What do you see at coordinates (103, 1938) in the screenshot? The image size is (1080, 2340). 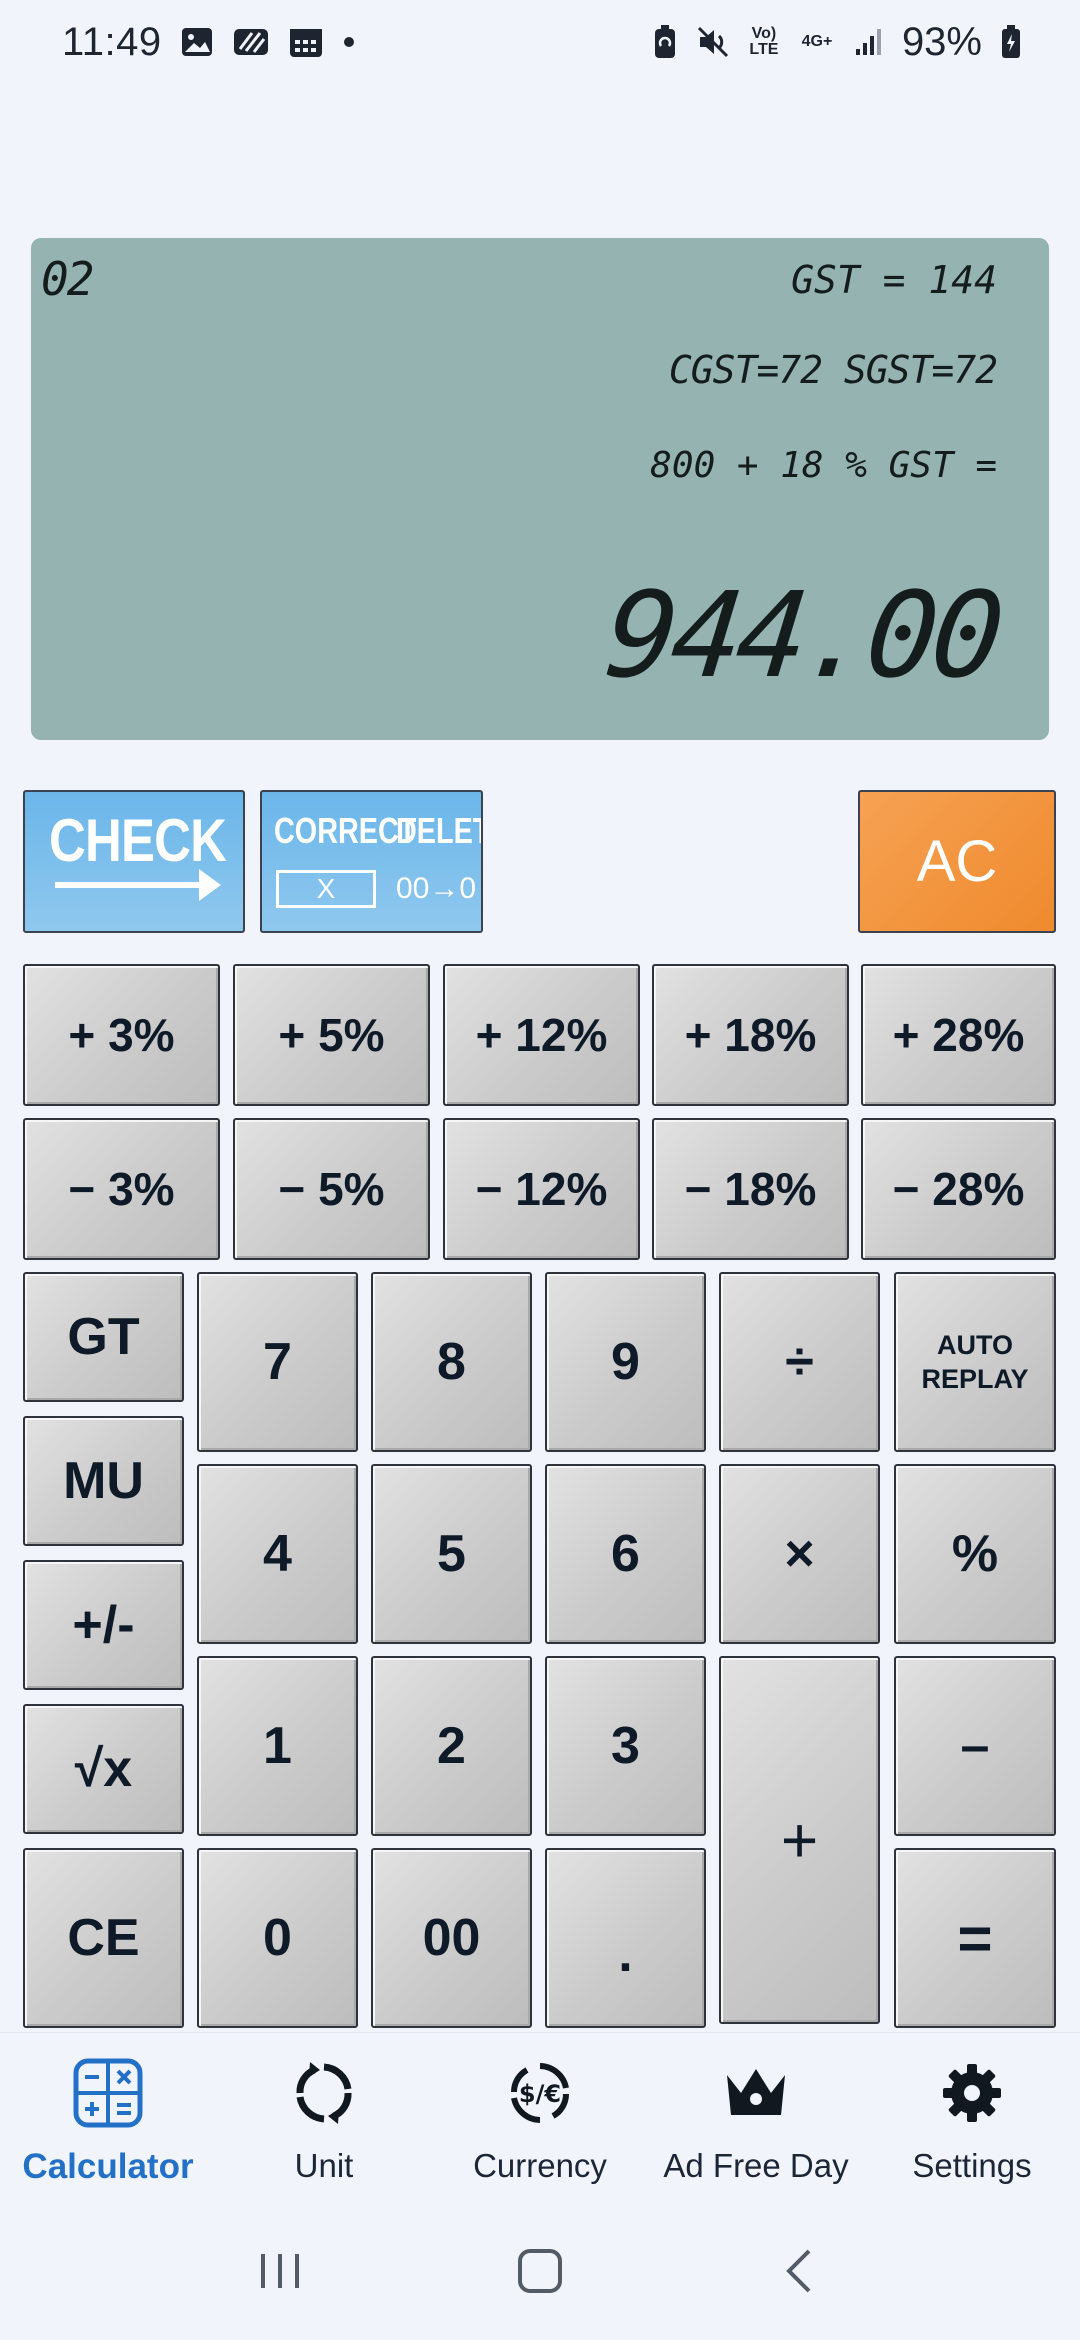 I see `clear-entry-button: CE` at bounding box center [103, 1938].